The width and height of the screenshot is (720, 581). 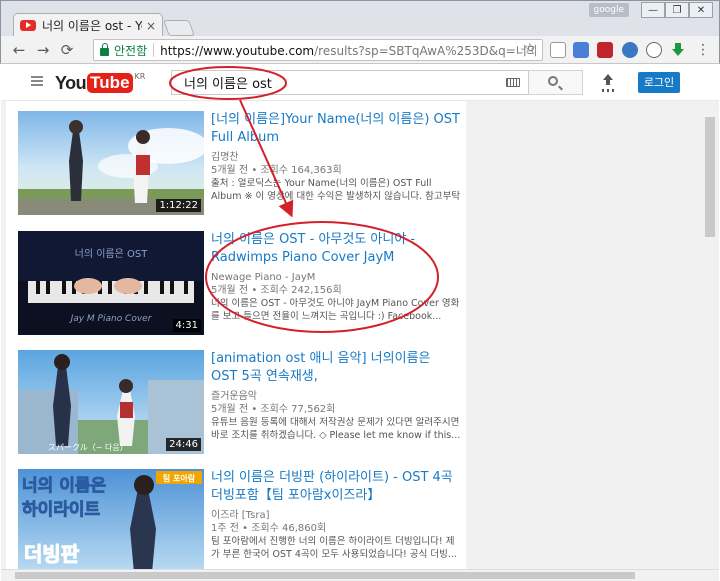 I want to click on channel-name: Newage Piano - JayM, so click(x=336, y=277).